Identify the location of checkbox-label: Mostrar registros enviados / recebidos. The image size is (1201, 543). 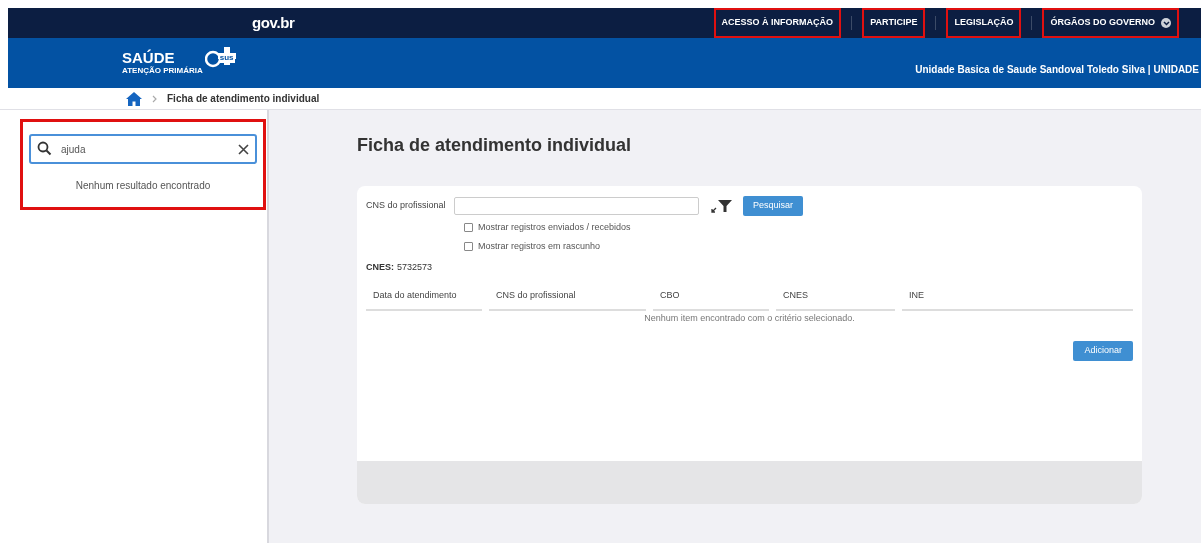
(554, 227).